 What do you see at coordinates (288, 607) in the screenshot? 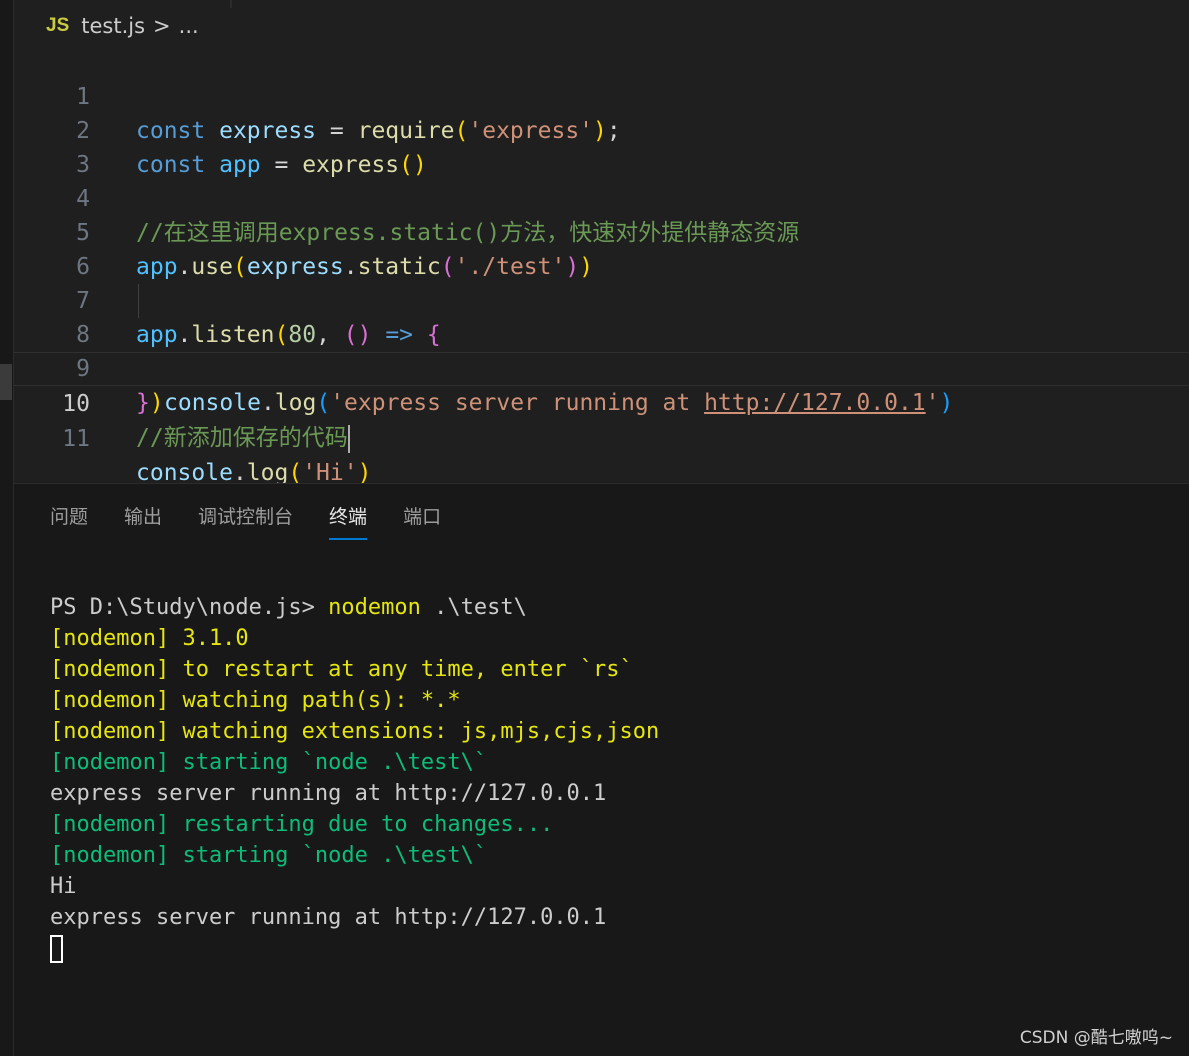
I see `terminal-prompt-line: PS D:\Study\node.js> nodemon .\test\` at bounding box center [288, 607].